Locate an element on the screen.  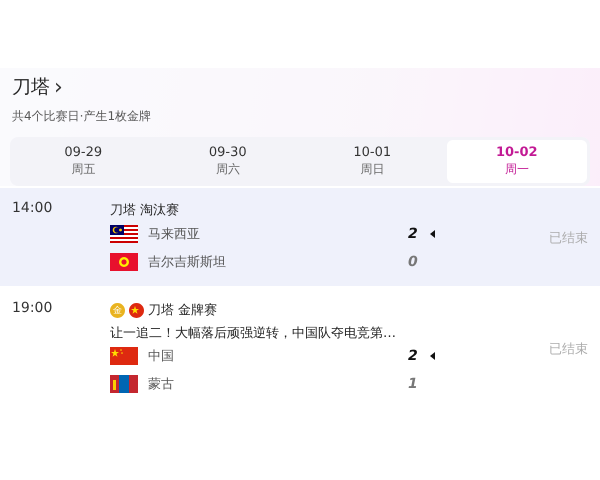
team-name: 吉尔吉斯斯坦 is located at coordinates (187, 262).